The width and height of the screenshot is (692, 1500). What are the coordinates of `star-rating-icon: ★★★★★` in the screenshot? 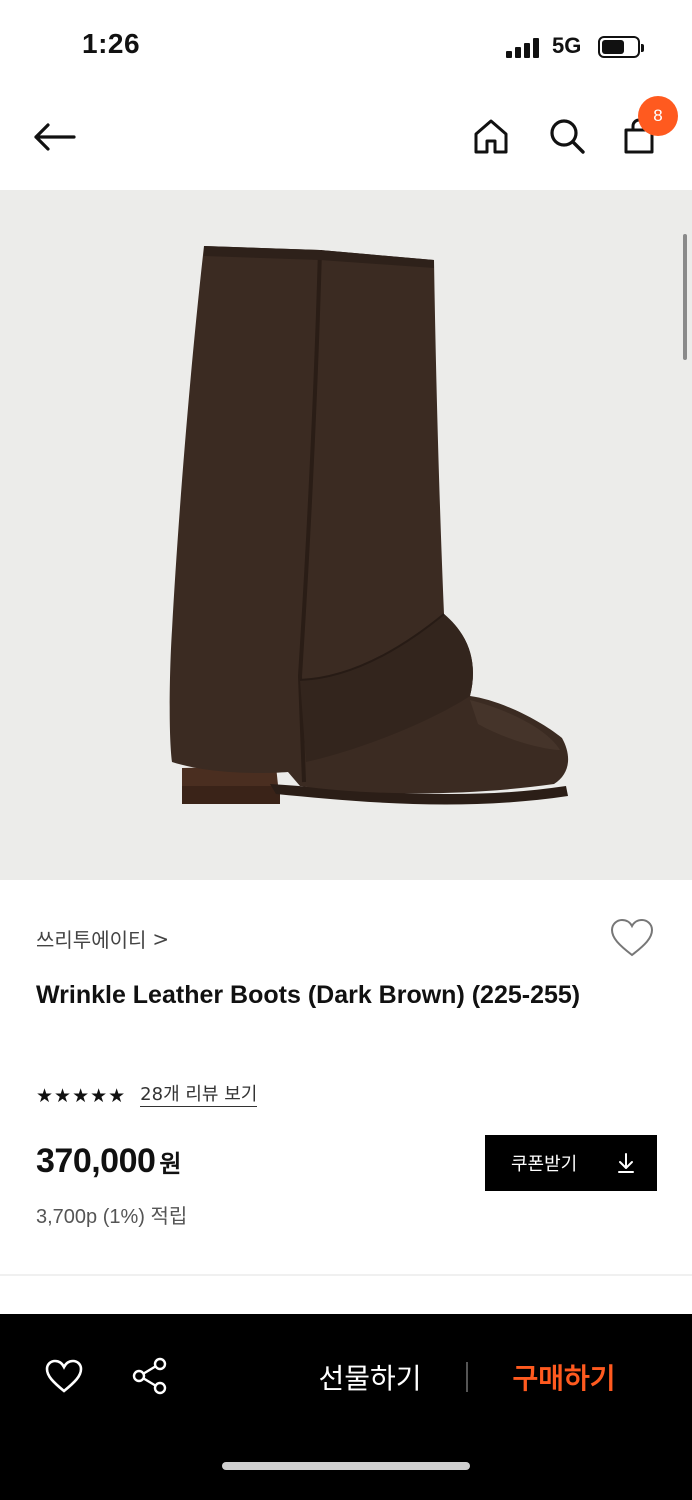 It's located at (81, 1095).